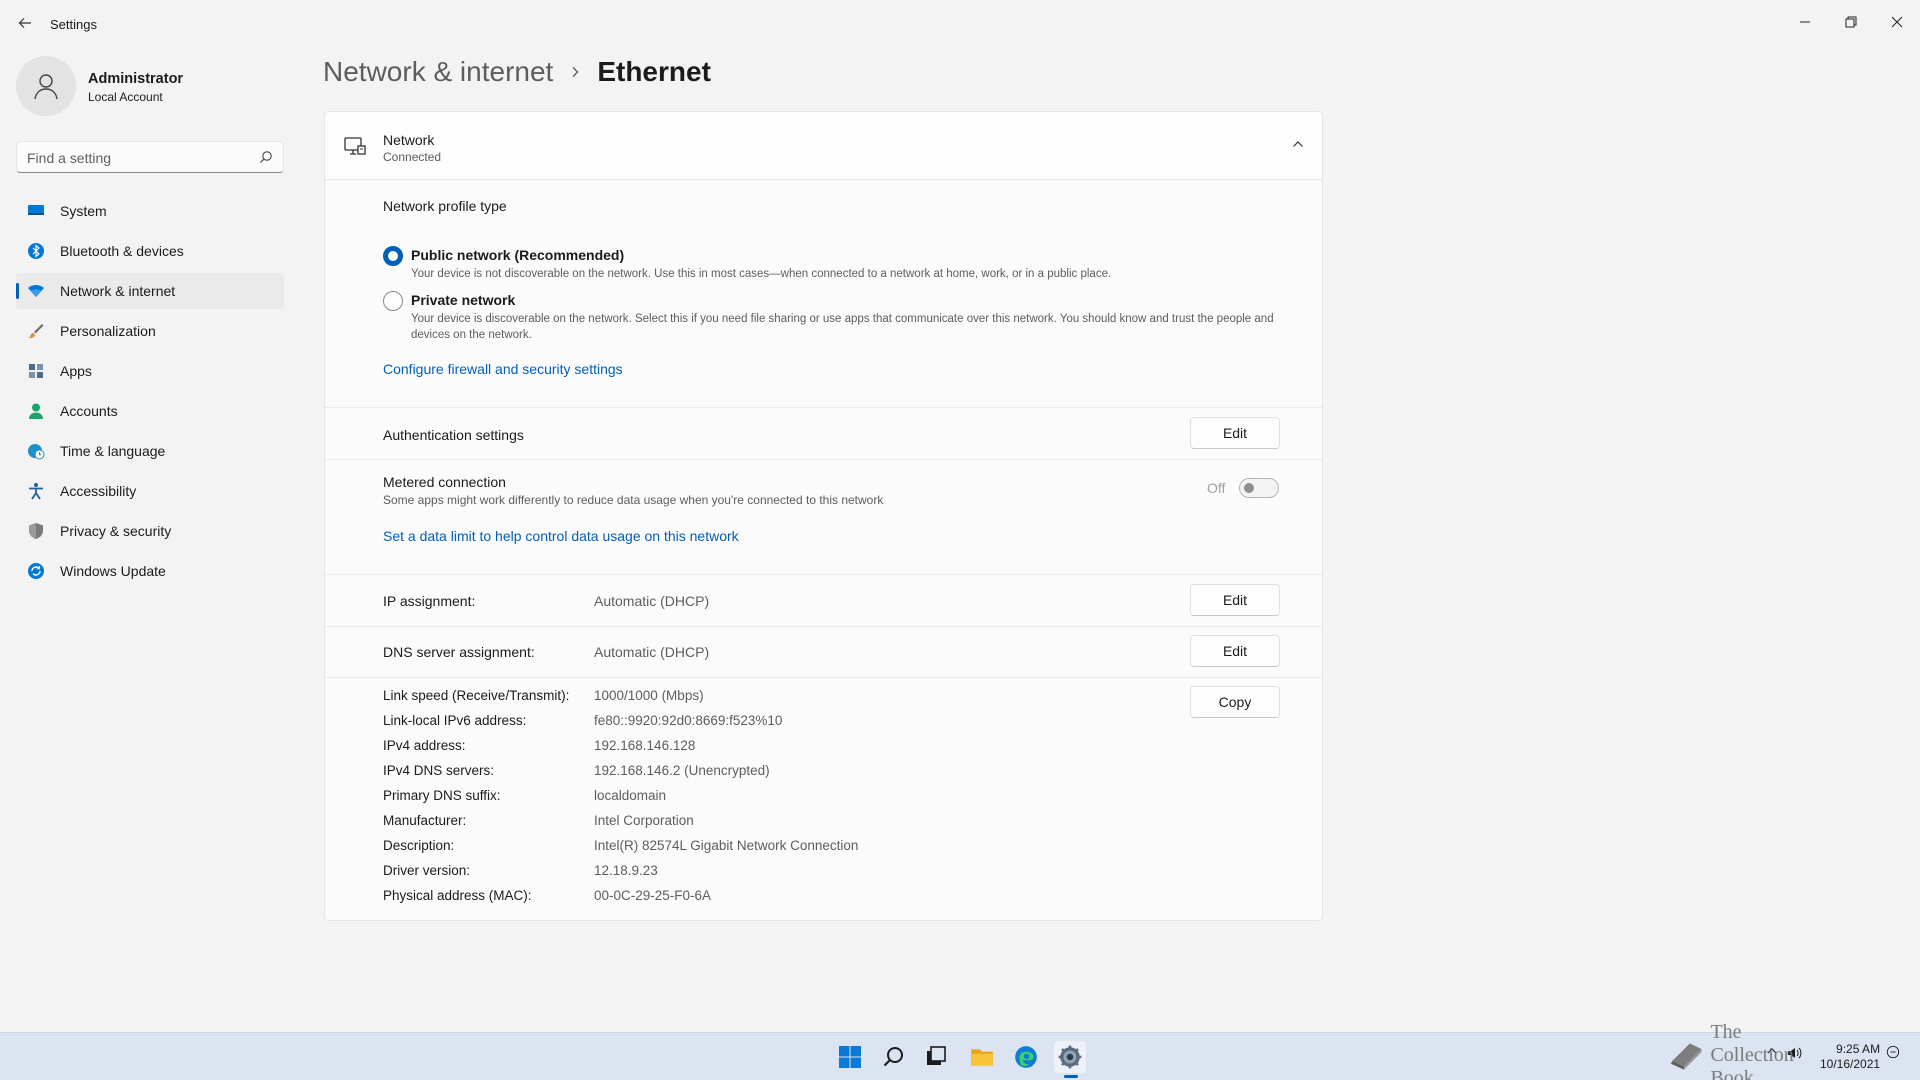 This screenshot has height=1080, width=1920. I want to click on close-icon, so click(1897, 22).